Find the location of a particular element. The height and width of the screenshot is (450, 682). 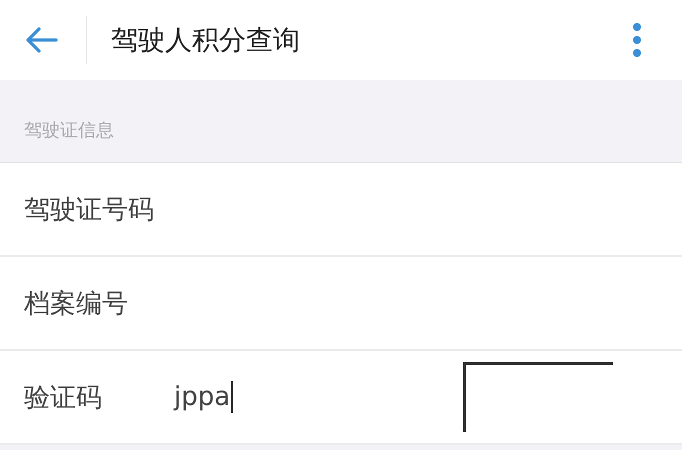

page-title: 驾驶人积分查询 is located at coordinates (206, 41).